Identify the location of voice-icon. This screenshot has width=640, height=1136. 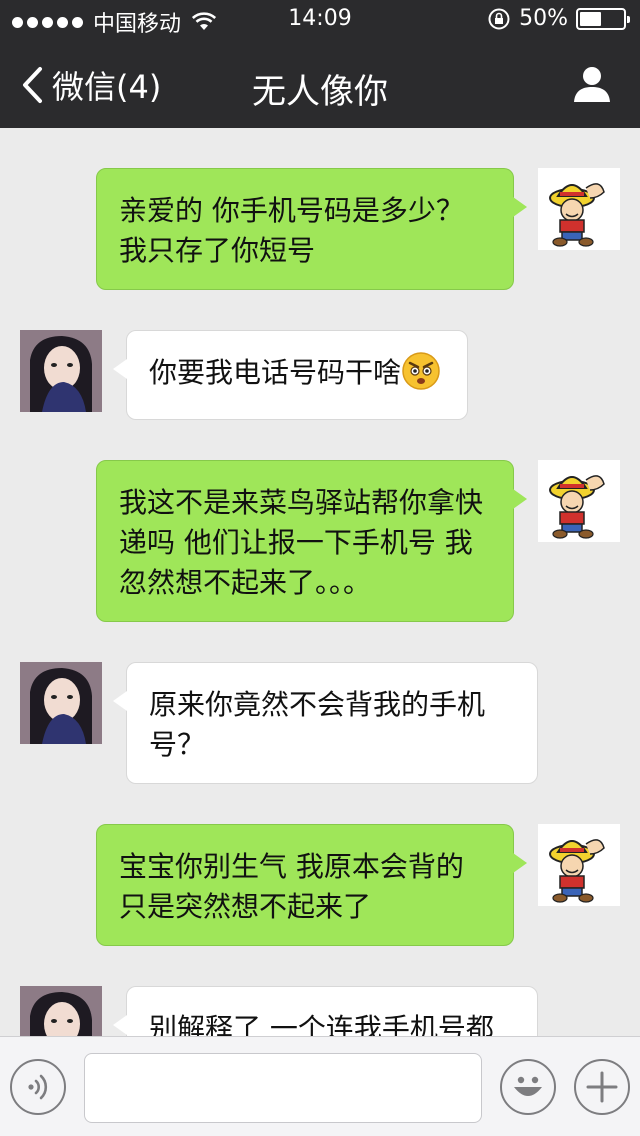
(38, 1087).